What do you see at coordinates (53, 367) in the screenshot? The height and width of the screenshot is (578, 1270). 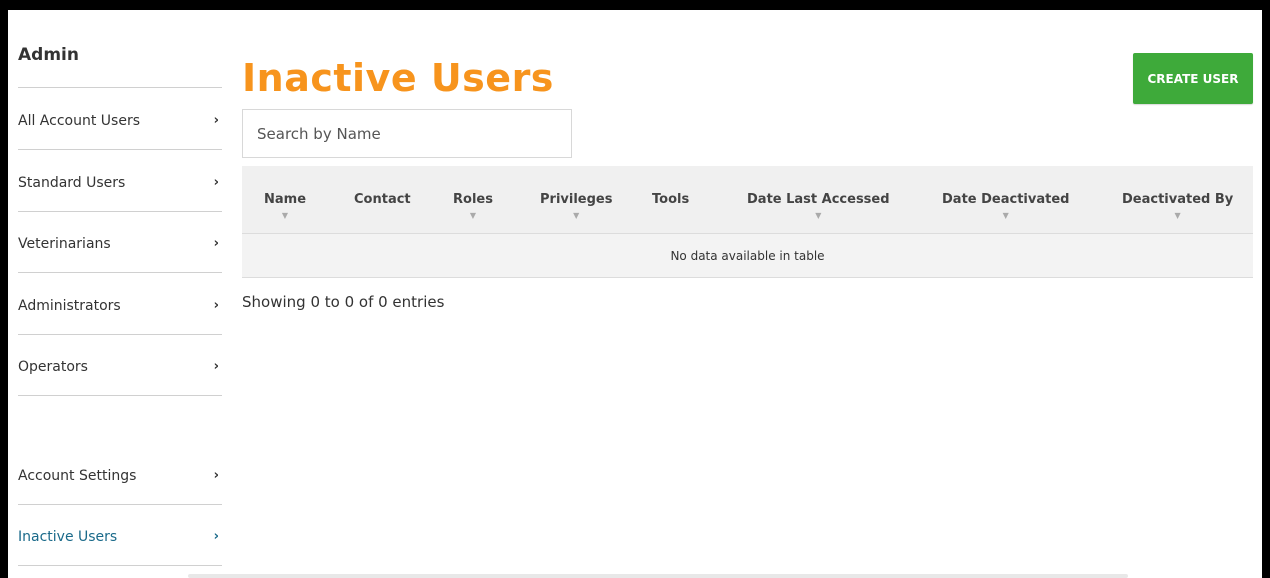 I see `sidebar-item-label: Operators` at bounding box center [53, 367].